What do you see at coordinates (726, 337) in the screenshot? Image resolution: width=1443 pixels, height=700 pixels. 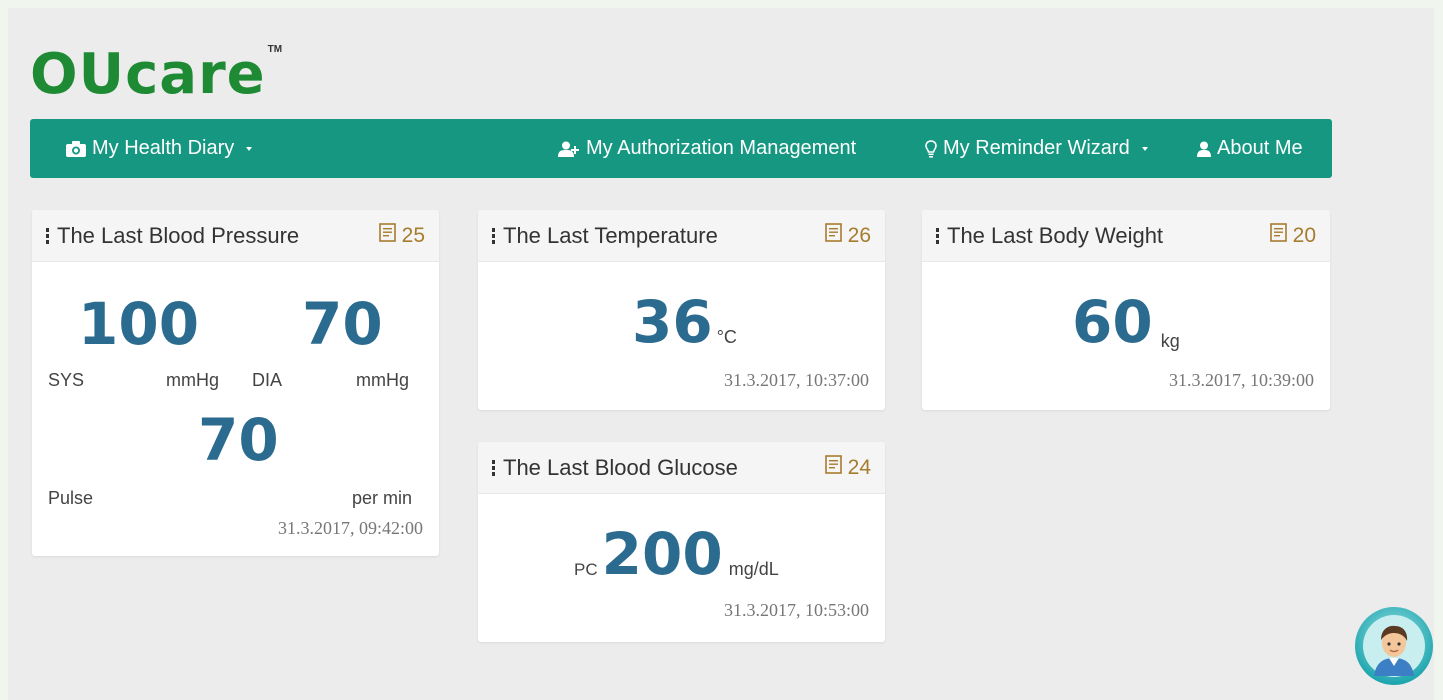 I see `temperature-unit: °C` at bounding box center [726, 337].